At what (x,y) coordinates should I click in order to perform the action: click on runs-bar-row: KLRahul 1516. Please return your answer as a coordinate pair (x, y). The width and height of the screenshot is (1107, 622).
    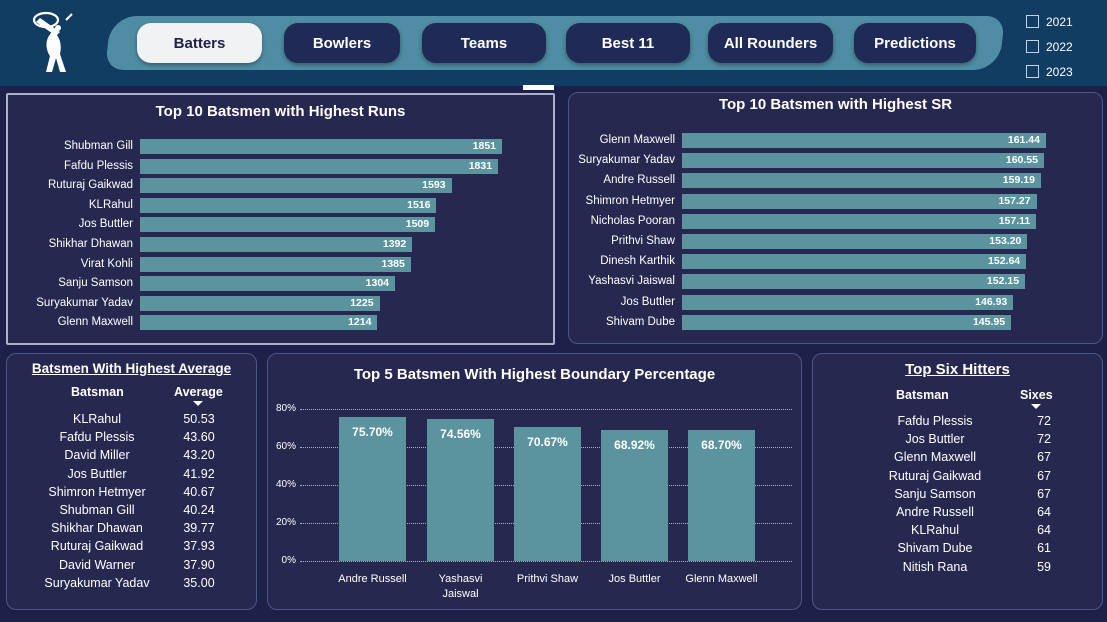
    Looking at the image, I should click on (280, 205).